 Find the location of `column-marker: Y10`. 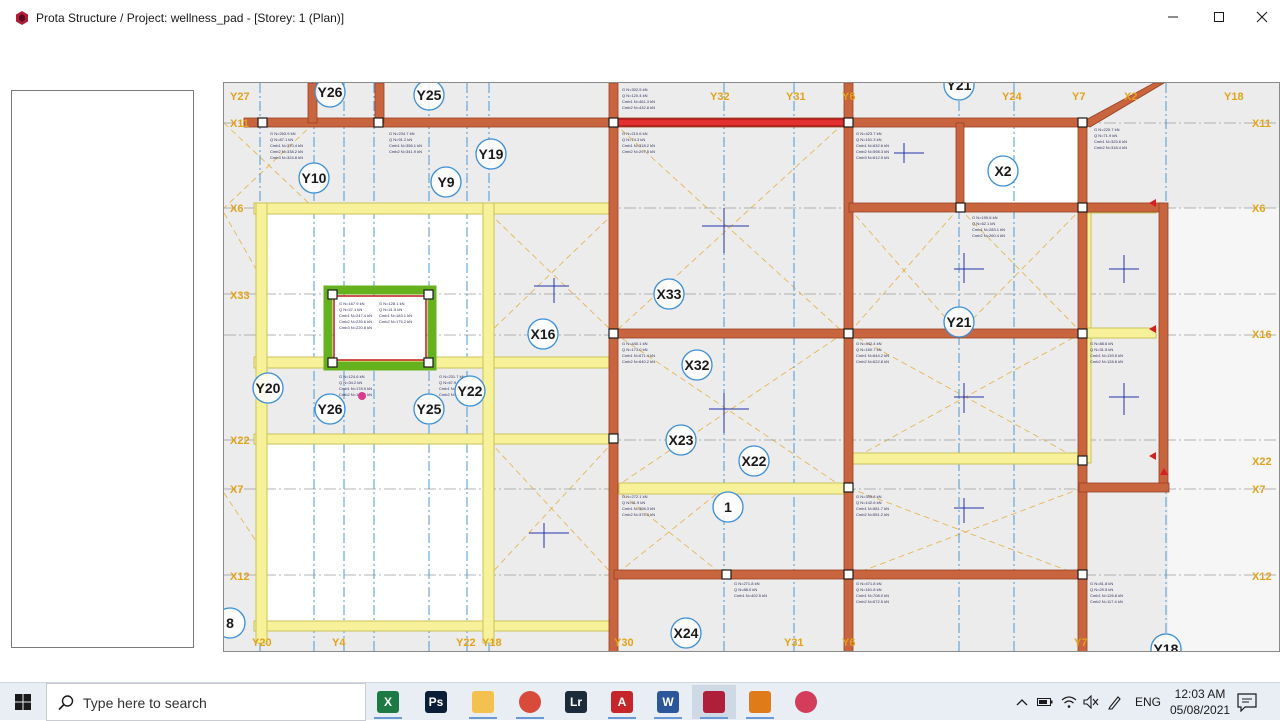

column-marker: Y10 is located at coordinates (314, 178).